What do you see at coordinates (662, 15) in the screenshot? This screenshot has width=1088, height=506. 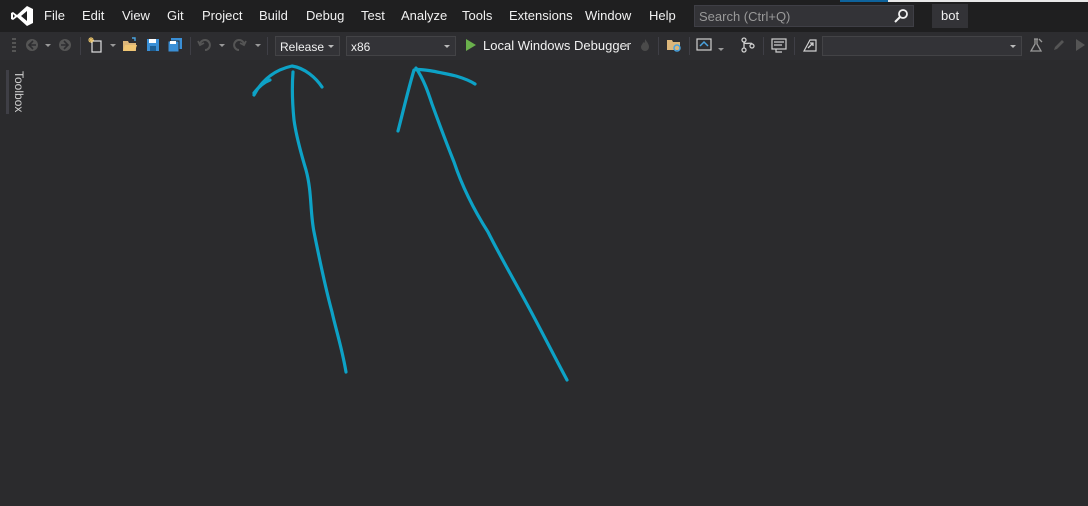 I see `menu-help: Help` at bounding box center [662, 15].